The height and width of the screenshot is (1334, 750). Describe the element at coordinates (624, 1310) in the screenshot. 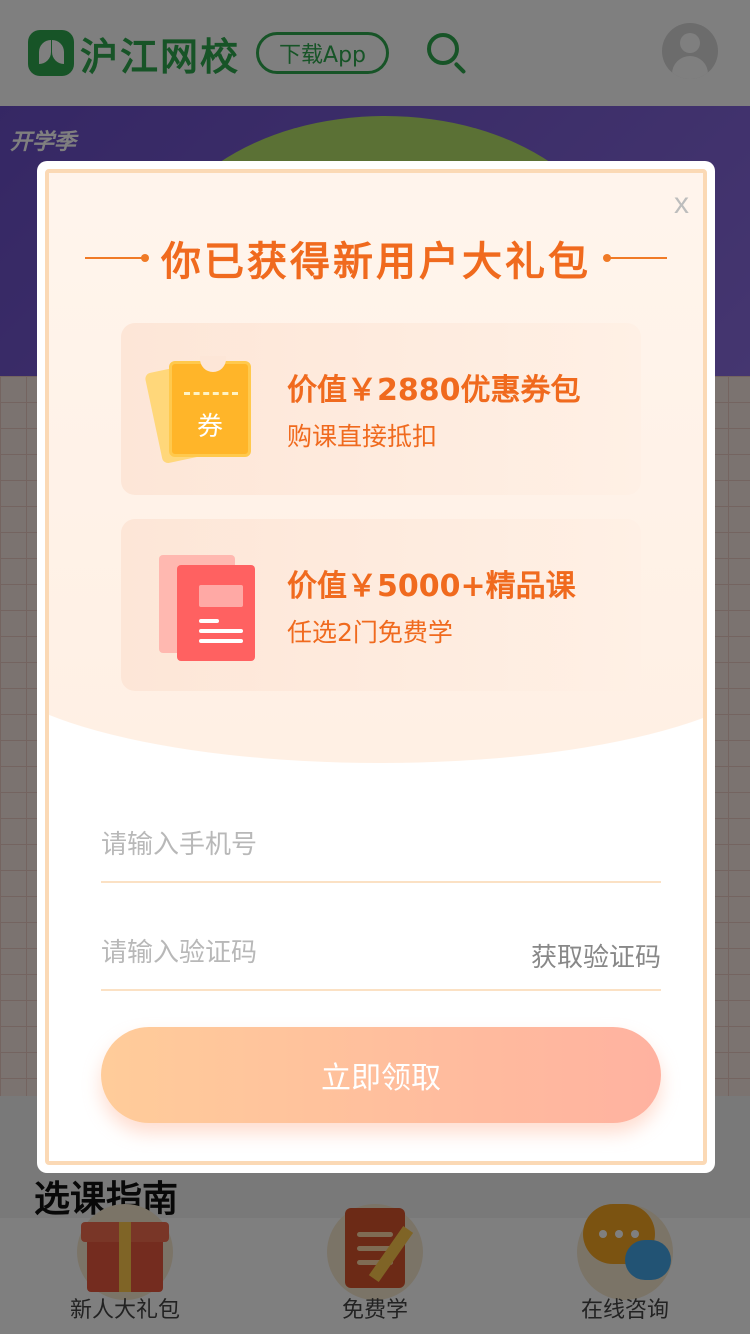

I see `nav-item-label: 在线咨询` at that location.